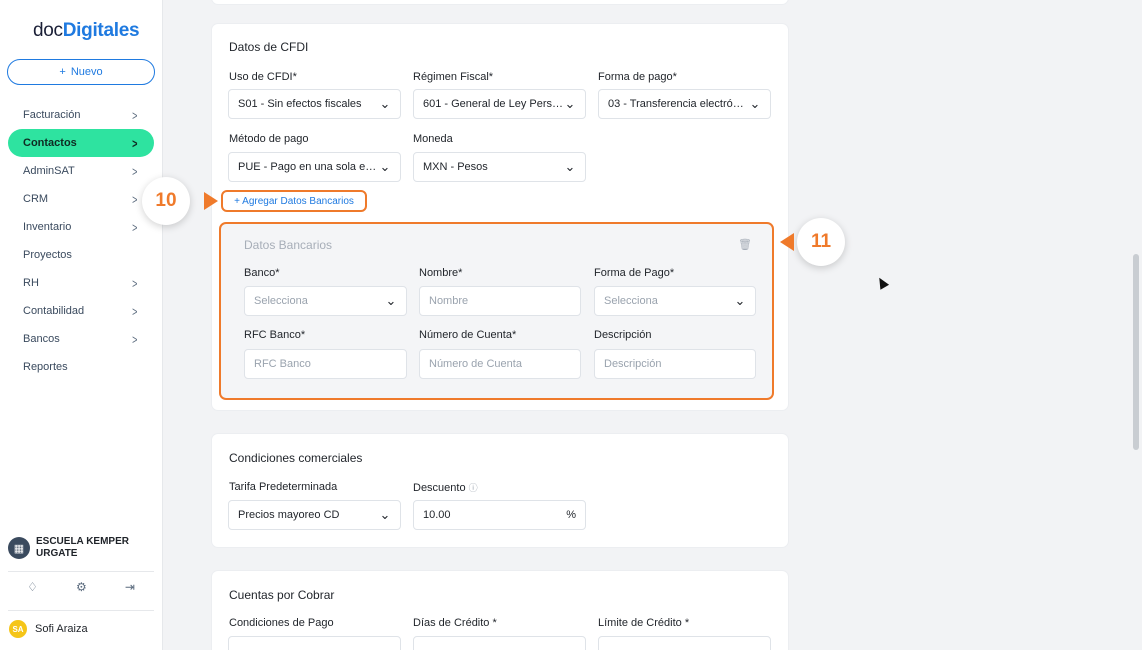 This screenshot has height=650, width=1142. What do you see at coordinates (81, 367) in the screenshot?
I see `sidebar-item-reportes: Reportes` at bounding box center [81, 367].